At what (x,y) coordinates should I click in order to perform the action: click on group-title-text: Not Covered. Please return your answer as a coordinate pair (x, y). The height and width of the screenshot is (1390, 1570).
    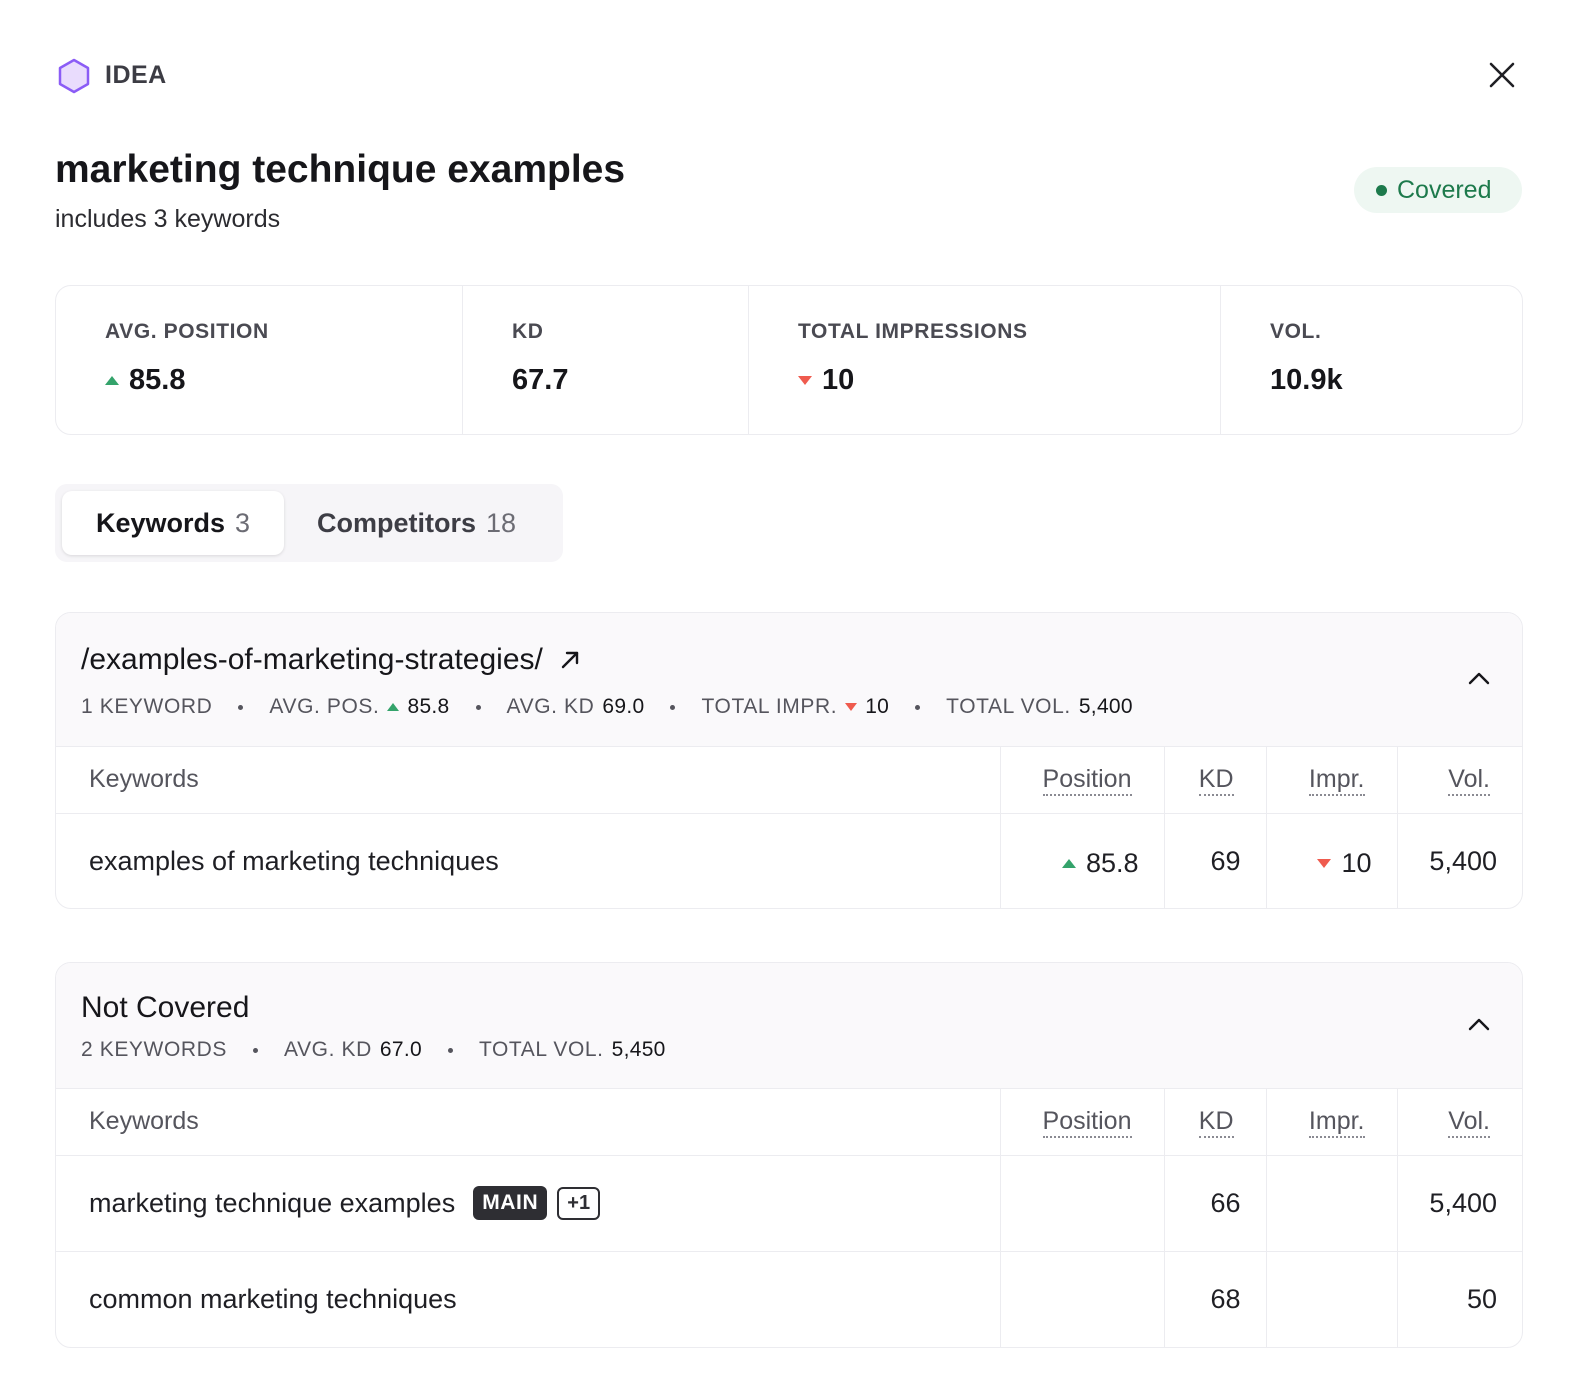
    Looking at the image, I should click on (165, 1007).